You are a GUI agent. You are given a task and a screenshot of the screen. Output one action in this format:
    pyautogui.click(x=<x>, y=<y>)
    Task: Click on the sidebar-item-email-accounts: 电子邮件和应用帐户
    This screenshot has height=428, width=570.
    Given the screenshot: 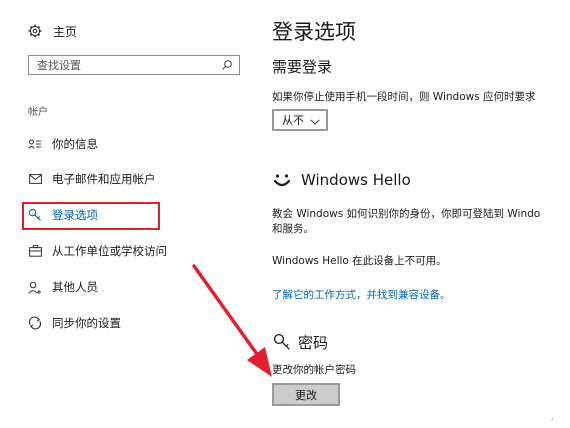 What is the action you would take?
    pyautogui.click(x=92, y=179)
    